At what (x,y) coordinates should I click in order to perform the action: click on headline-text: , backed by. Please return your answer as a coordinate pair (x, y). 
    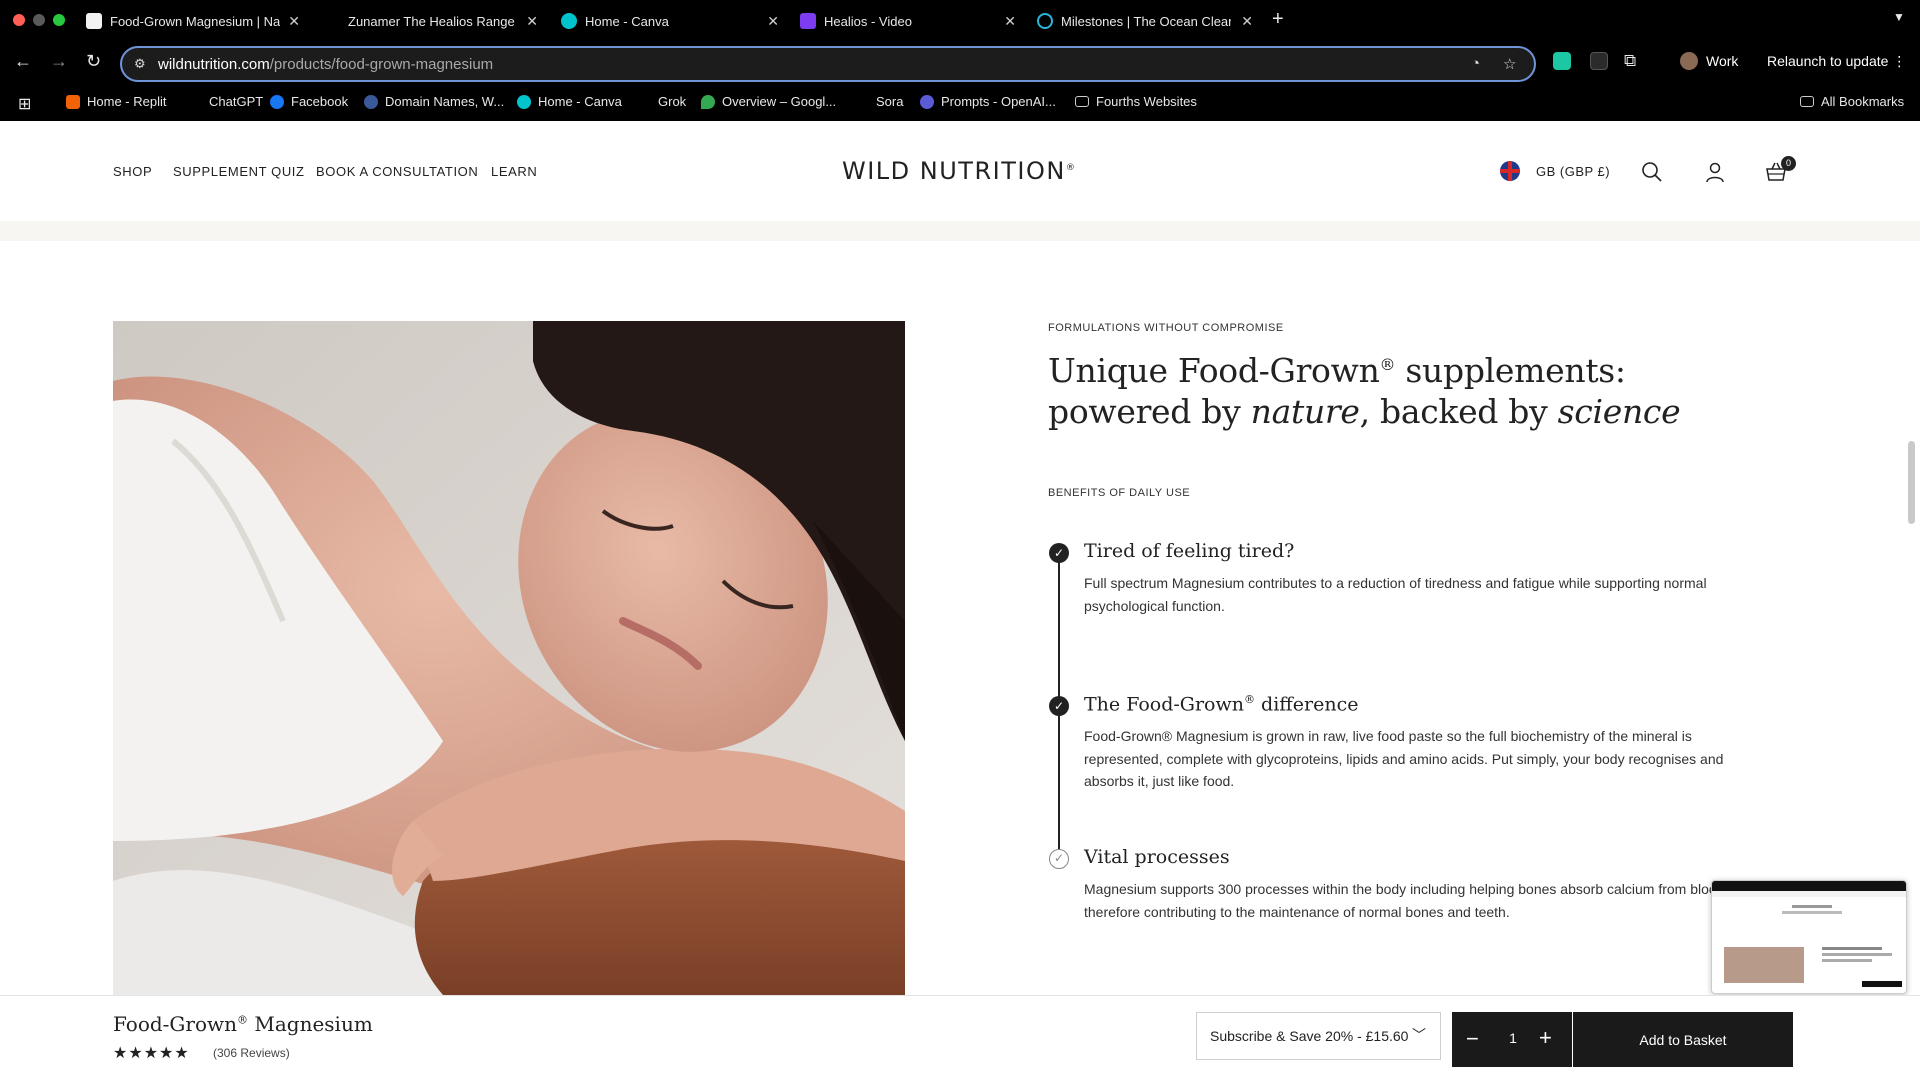
    Looking at the image, I should click on (1458, 411).